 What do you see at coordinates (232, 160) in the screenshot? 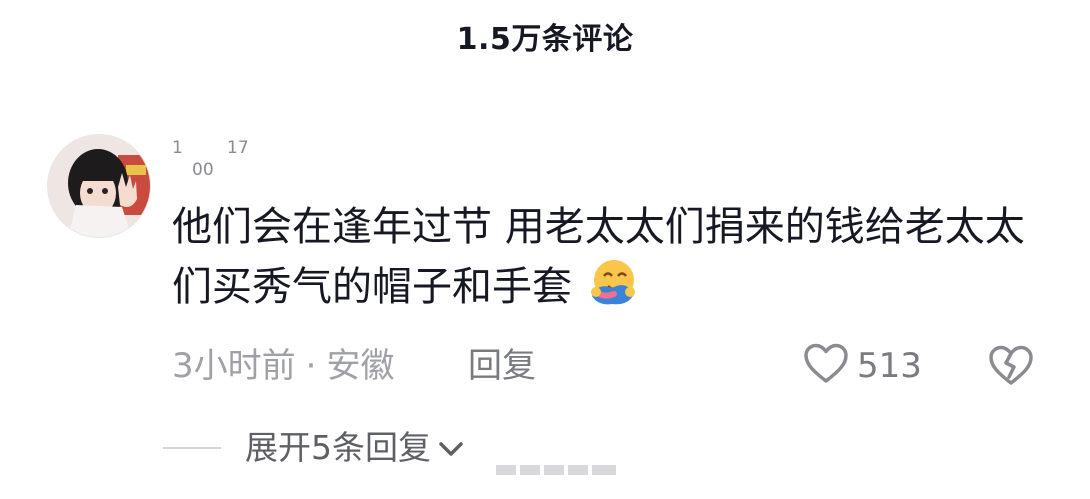
I see `username: 1 00 17` at bounding box center [232, 160].